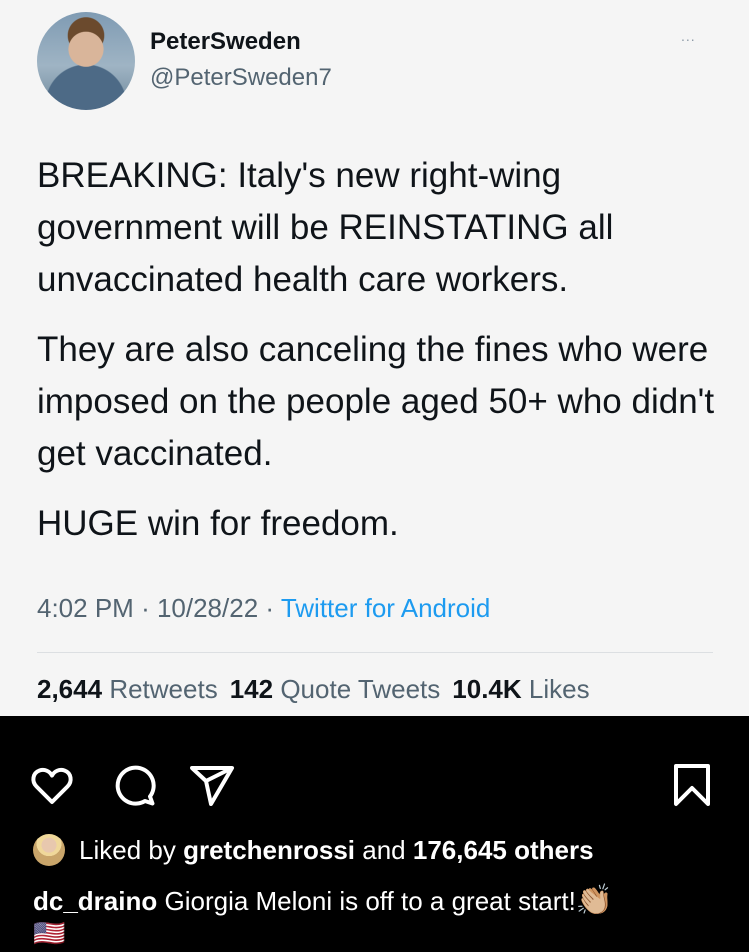 This screenshot has width=749, height=952. What do you see at coordinates (207, 608) in the screenshot?
I see `tweet-date: 10/28/22` at bounding box center [207, 608].